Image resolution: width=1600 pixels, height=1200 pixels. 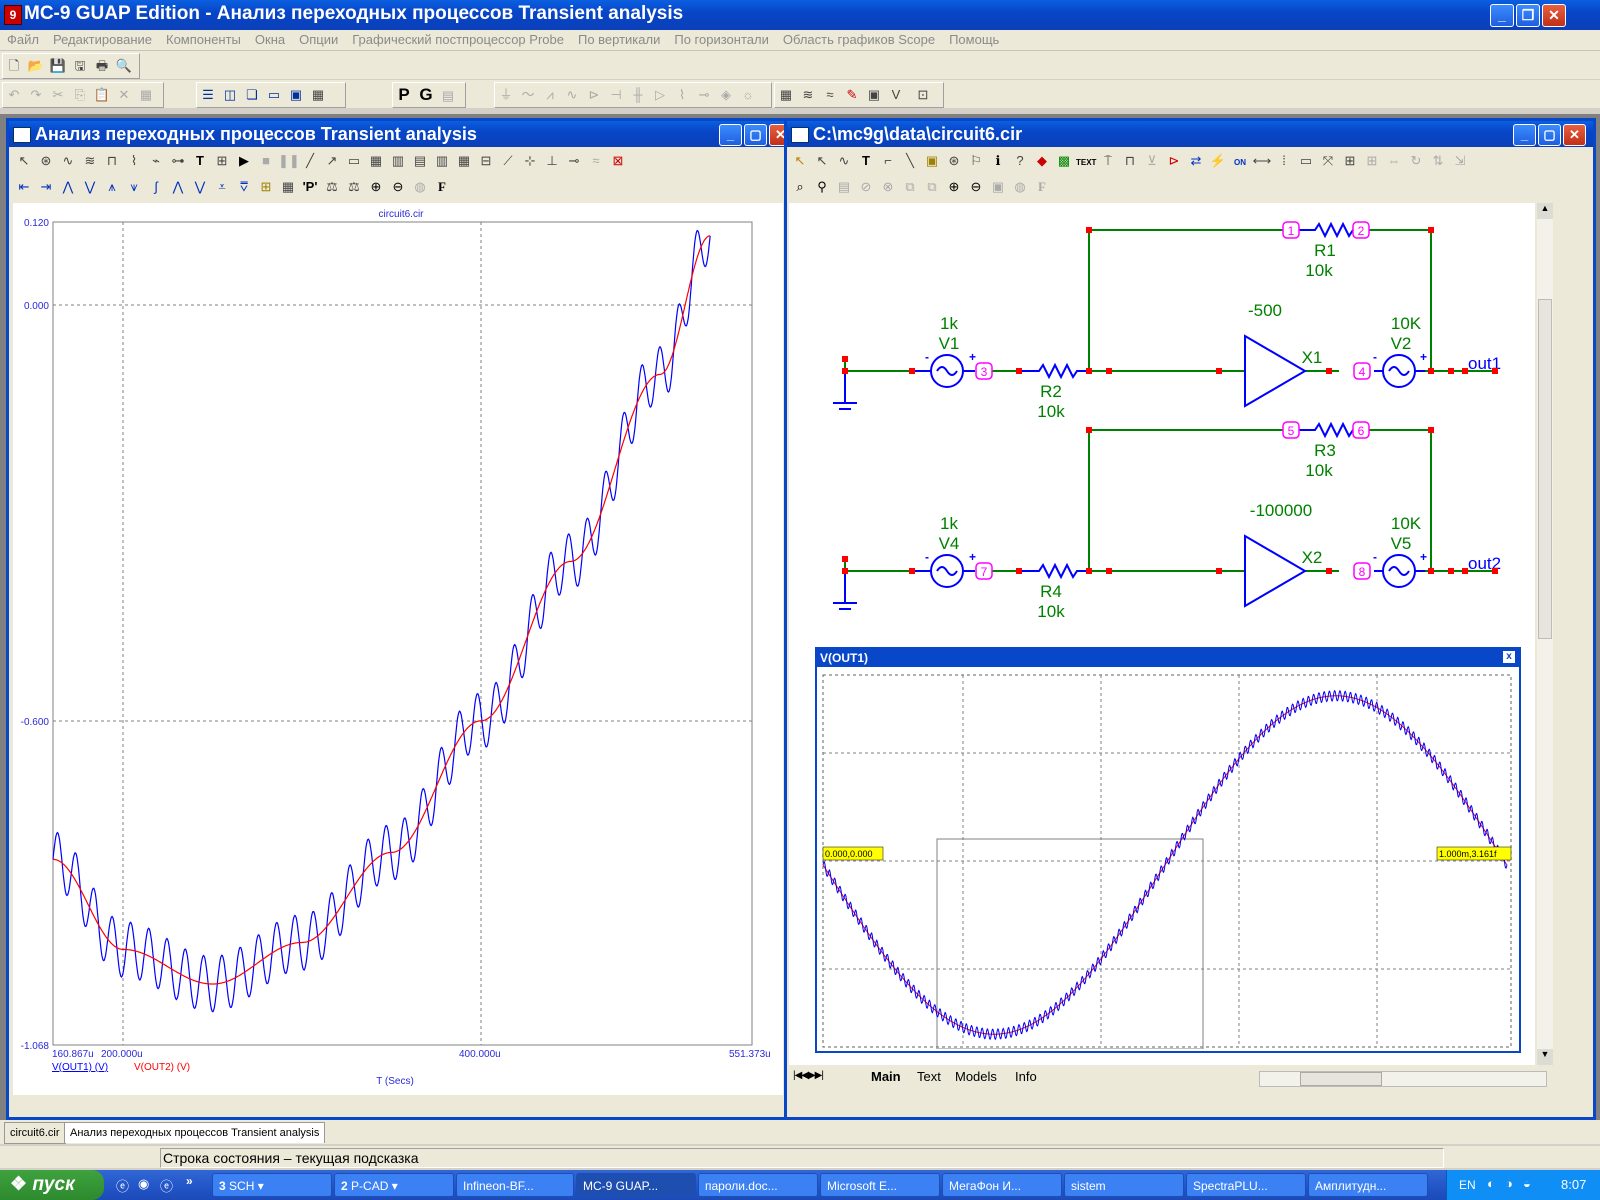 I want to click on task-sistem: sistem, so click(x=1124, y=1185).